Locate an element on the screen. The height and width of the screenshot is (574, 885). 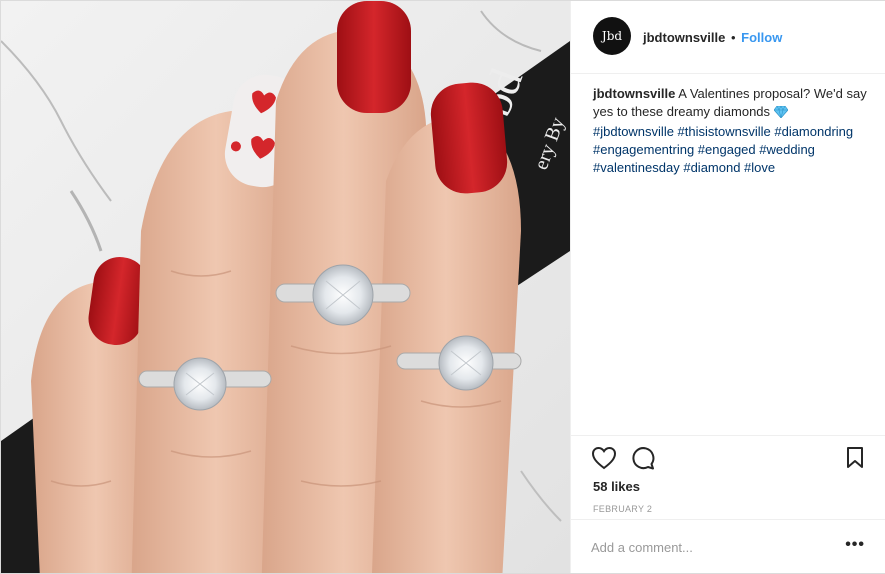
header-line: jbdtownsville • Follow is located at coordinates (712, 37).